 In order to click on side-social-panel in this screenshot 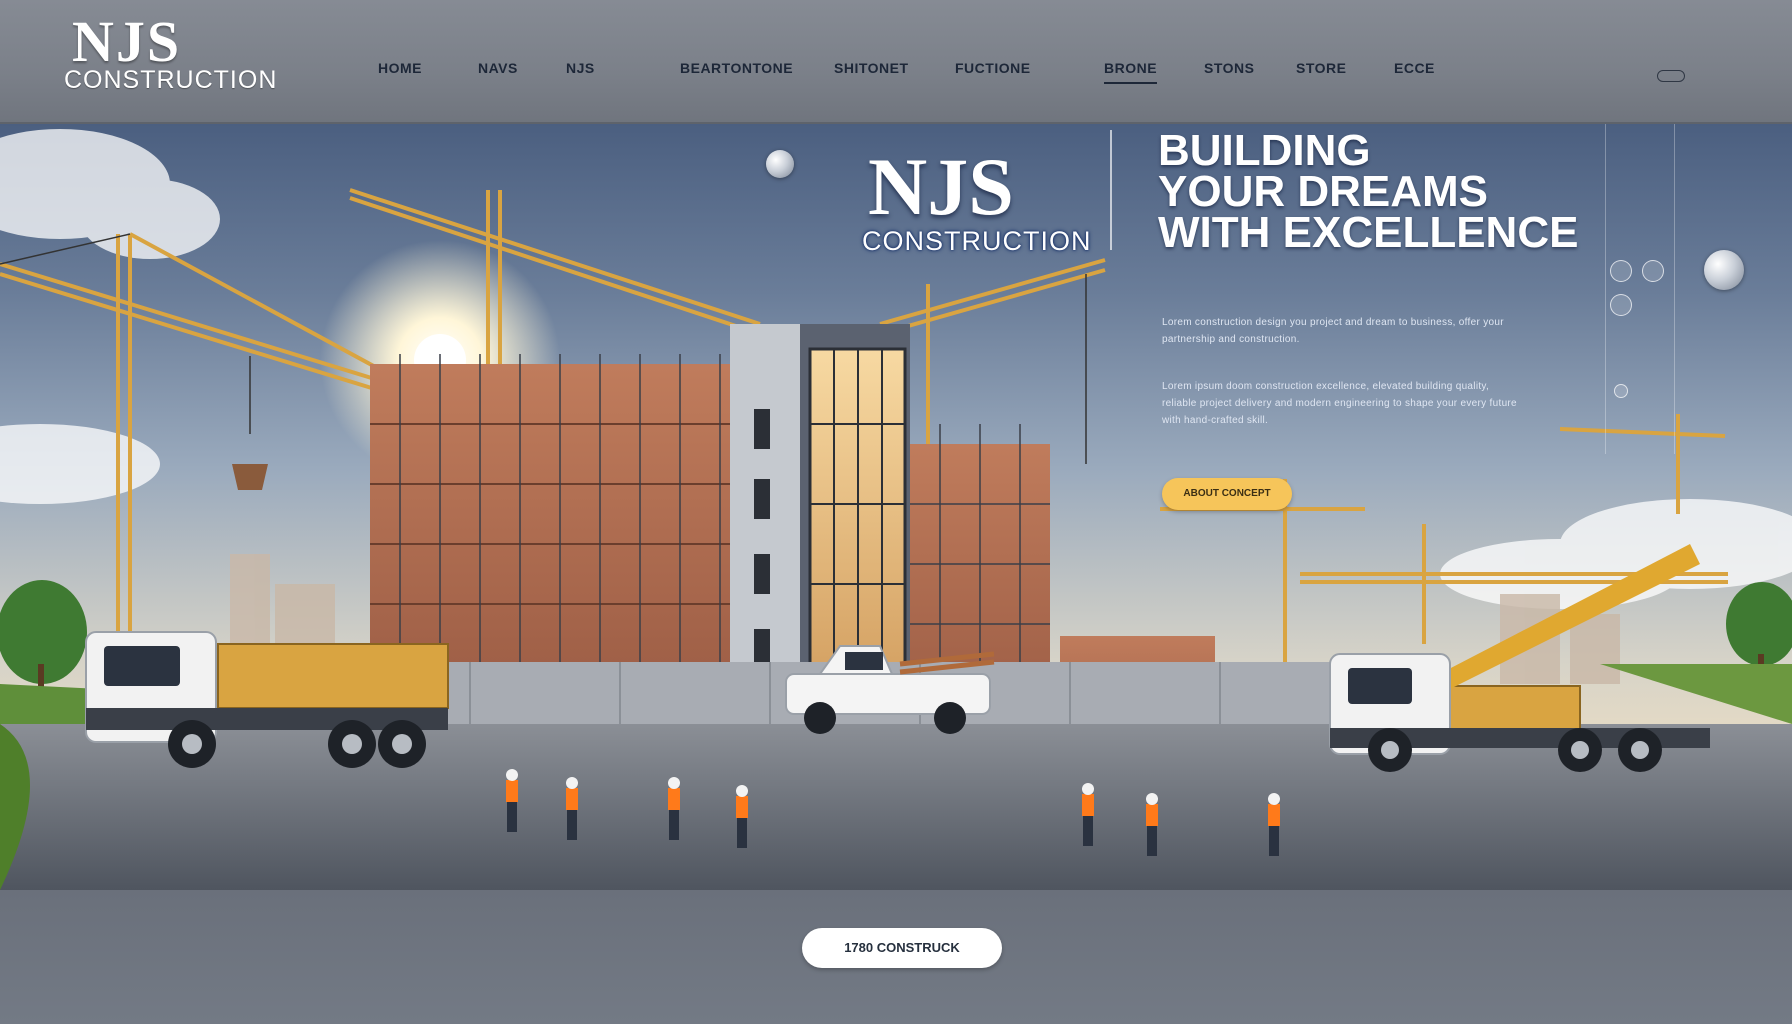, I will do `click(1640, 289)`.